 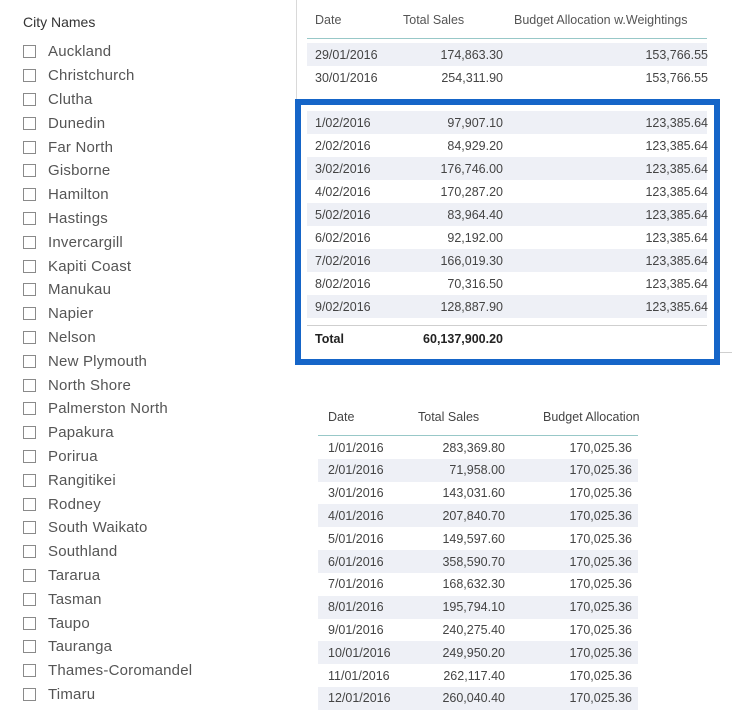 I want to click on slicer-item: Papakura, so click(x=107, y=433).